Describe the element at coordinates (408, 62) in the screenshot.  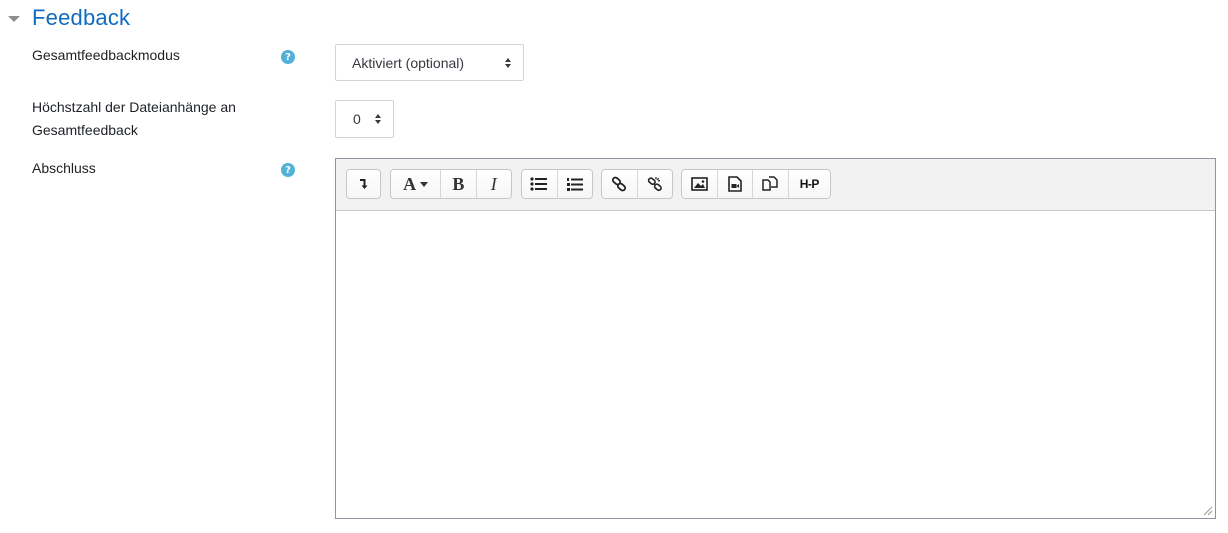
I see `feedback-mode-value: Aktiviert (optional)` at that location.